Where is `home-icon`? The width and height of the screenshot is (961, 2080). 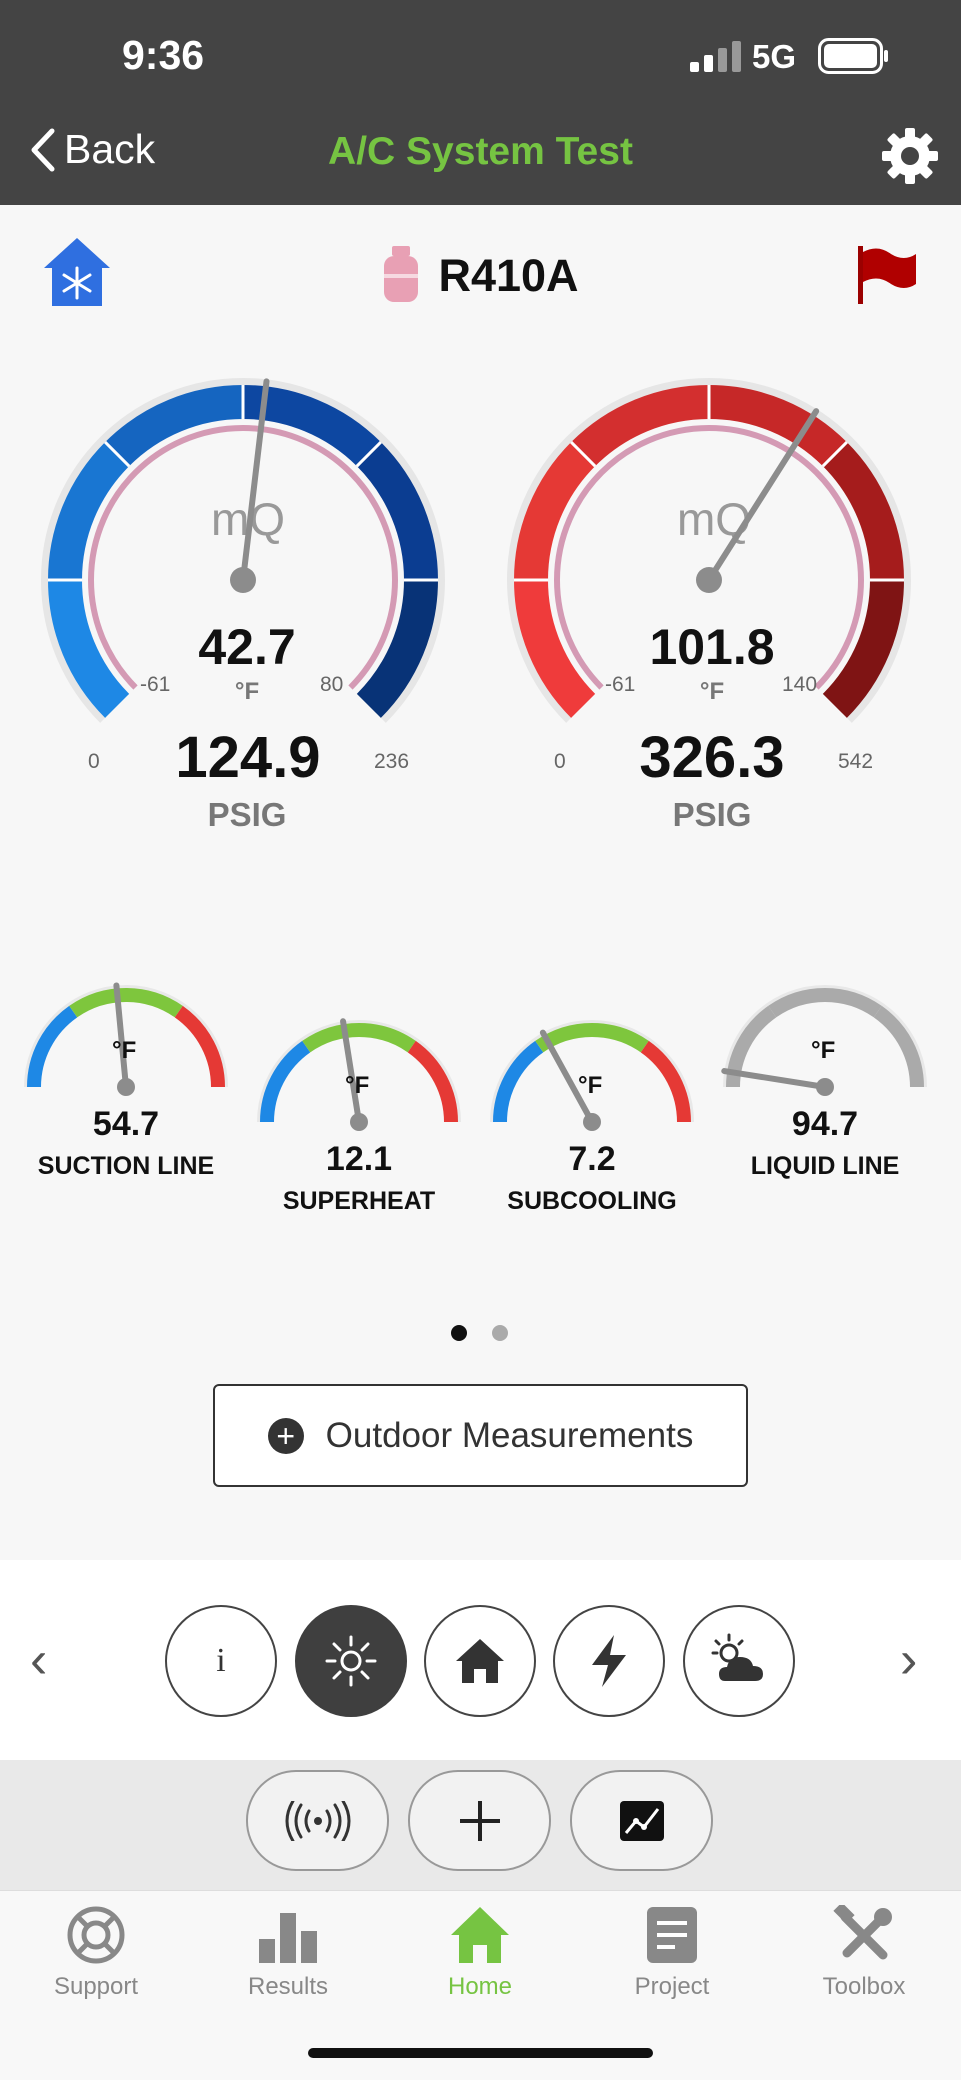 home-icon is located at coordinates (480, 1935).